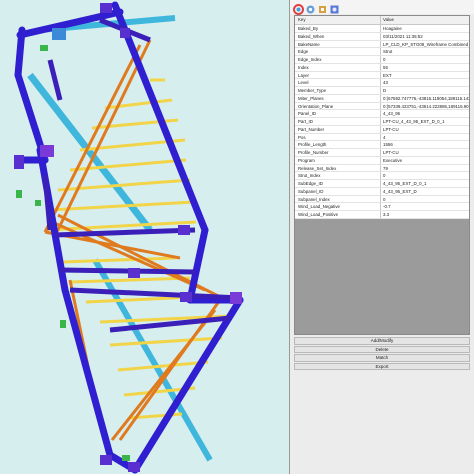 The width and height of the screenshot is (474, 474). I want to click on table-row: Pos 4, so click(382, 137).